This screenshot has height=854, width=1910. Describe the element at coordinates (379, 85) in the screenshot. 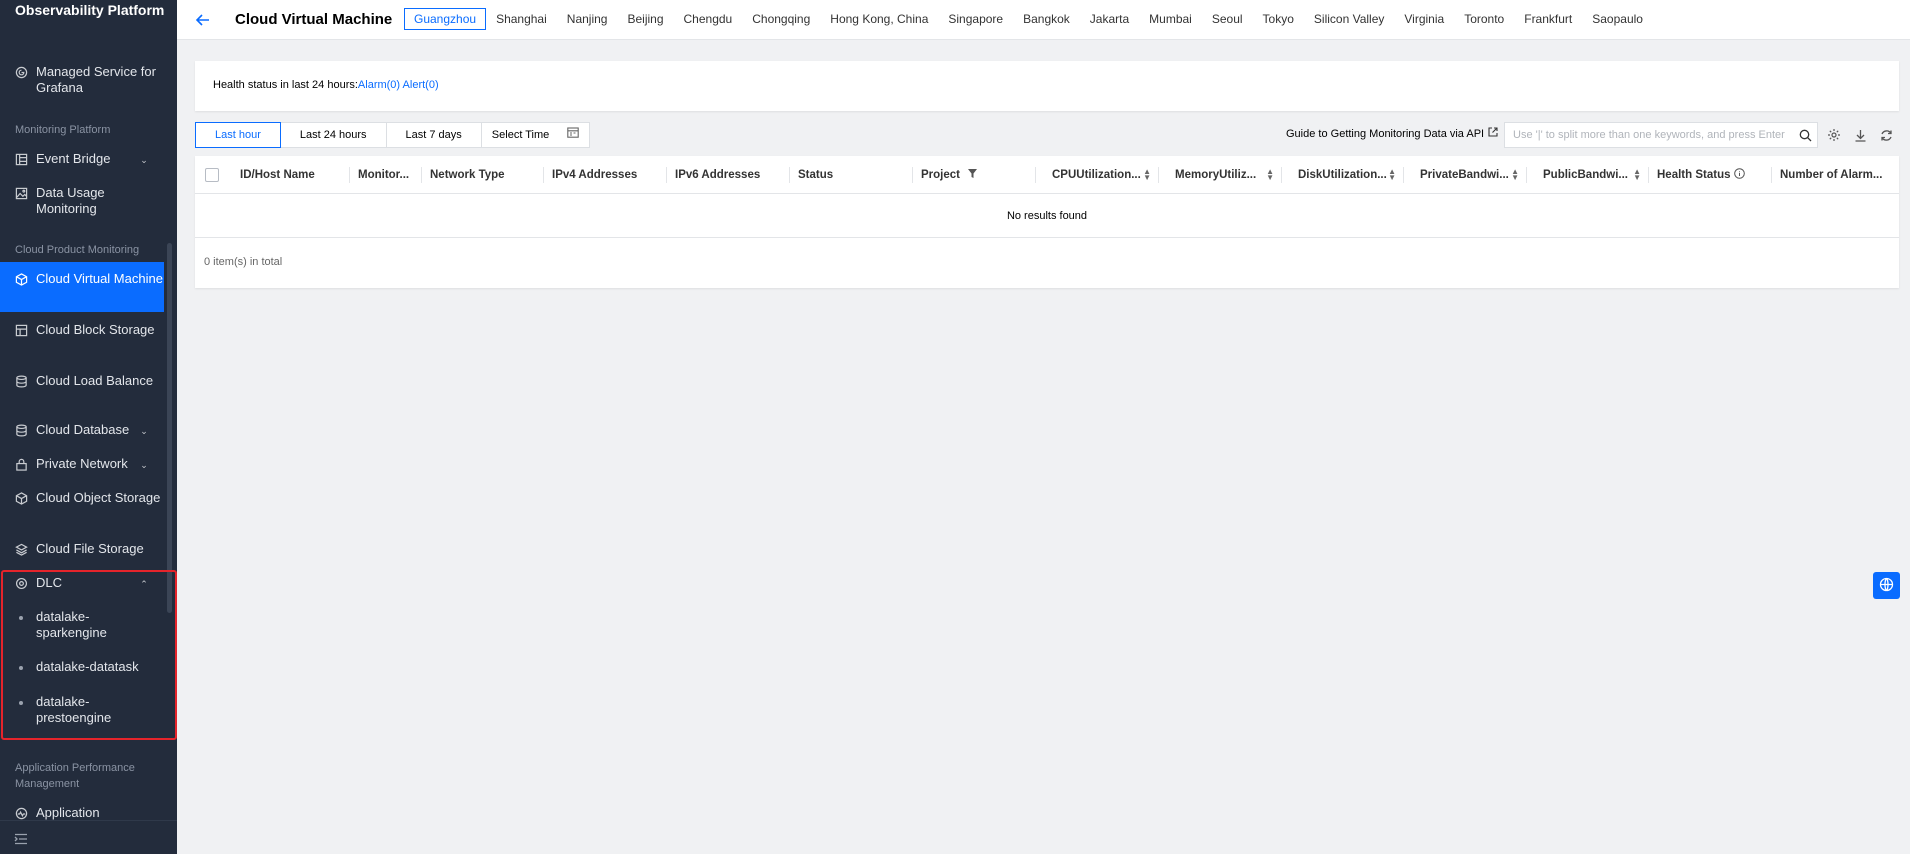

I see `alarm-link: Alarm(0)` at that location.